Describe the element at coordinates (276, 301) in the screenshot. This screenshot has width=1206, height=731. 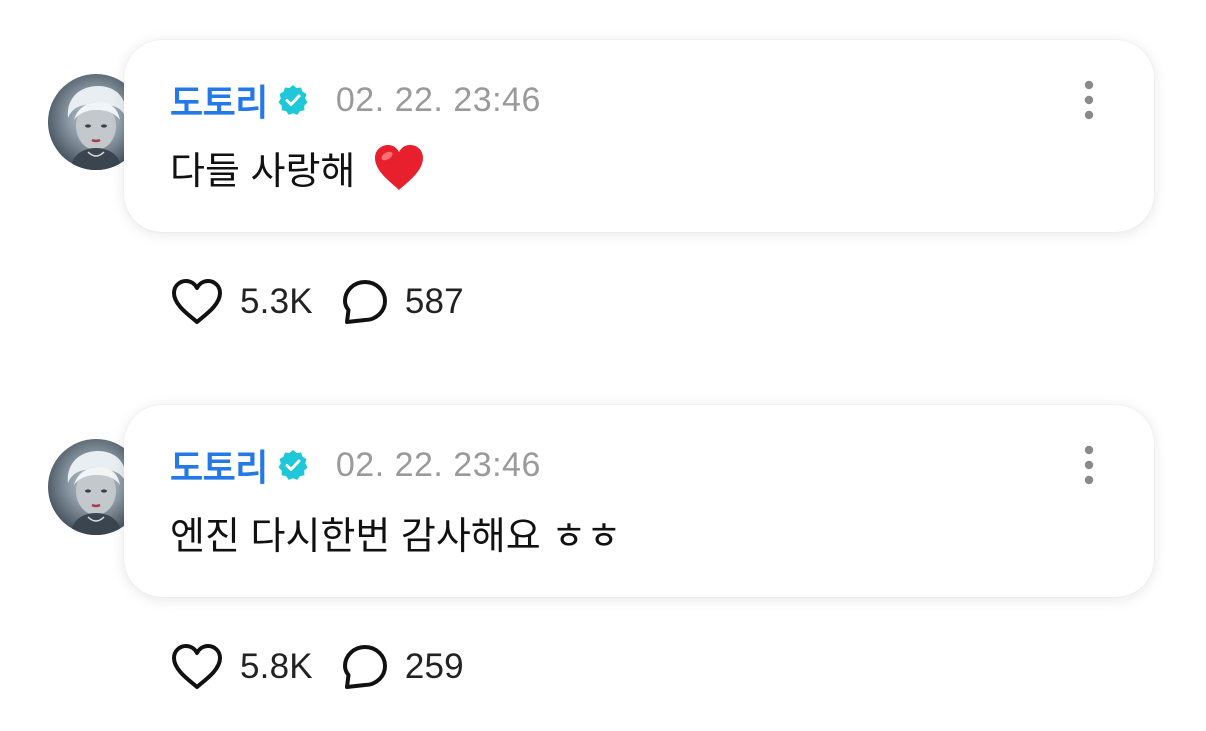
I see `like-count: 5.3K` at that location.